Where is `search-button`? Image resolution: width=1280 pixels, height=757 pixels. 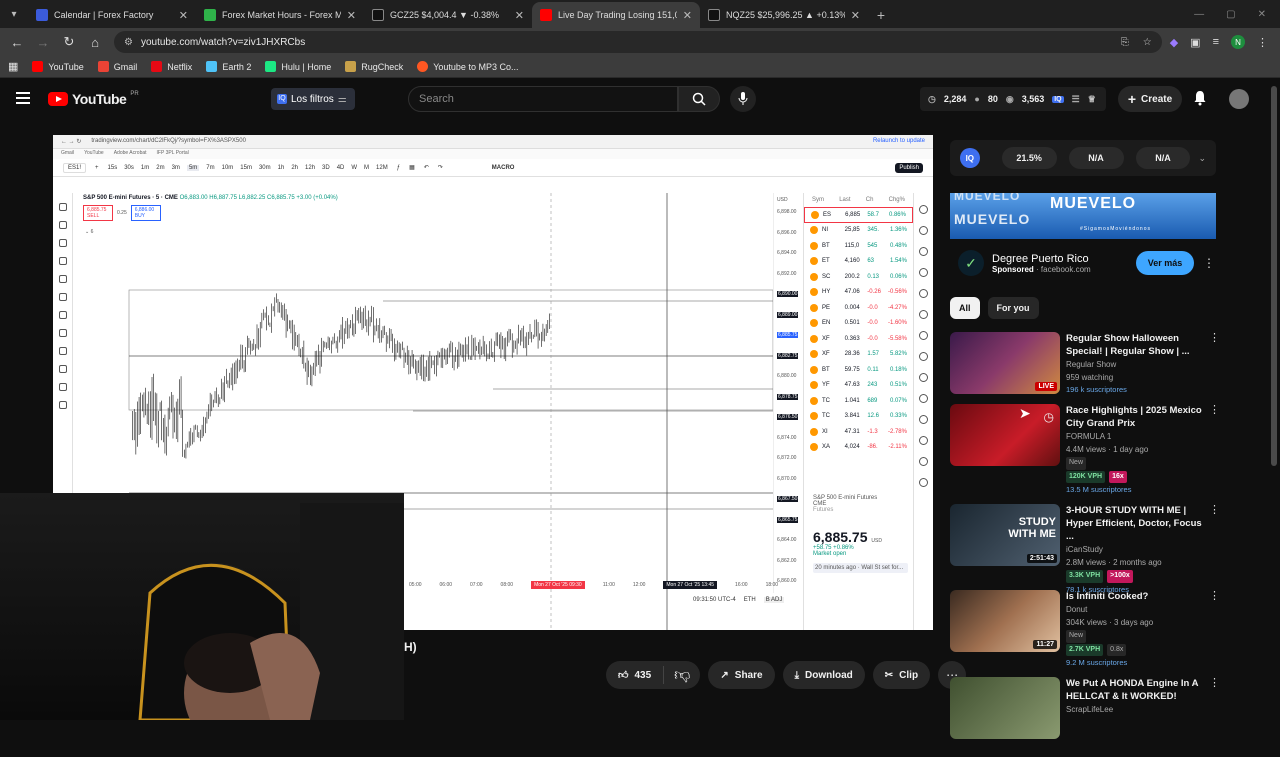
search-button is located at coordinates (699, 99).